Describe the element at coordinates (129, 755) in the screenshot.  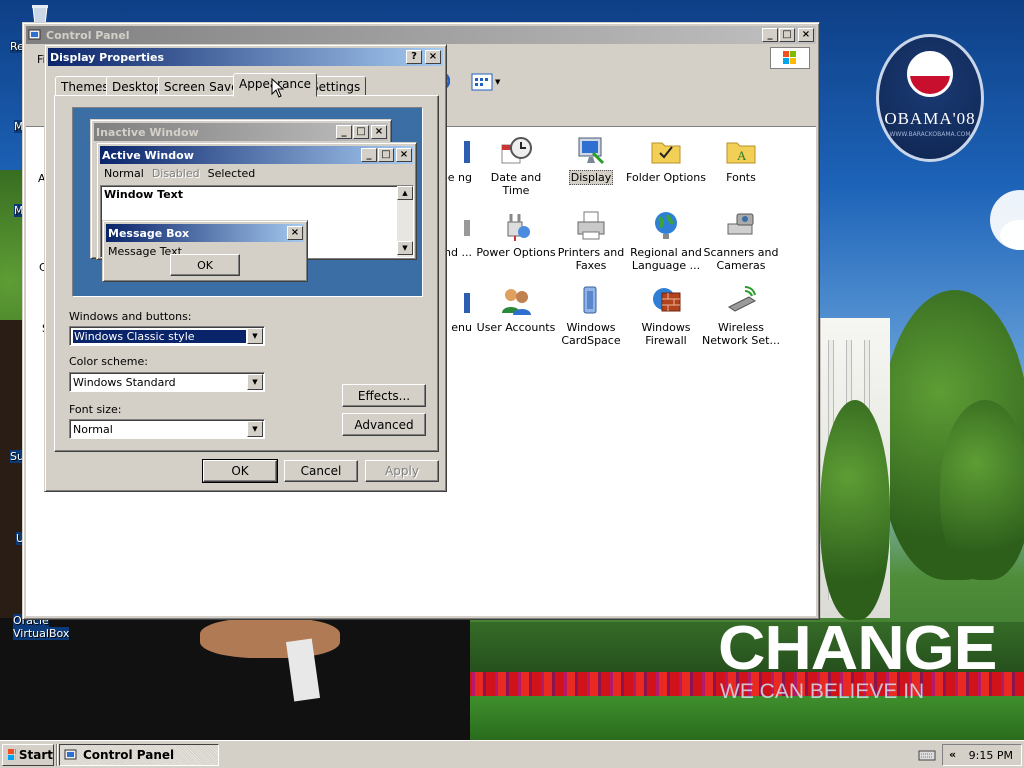
I see `taskbar-item-label: Control Panel` at that location.